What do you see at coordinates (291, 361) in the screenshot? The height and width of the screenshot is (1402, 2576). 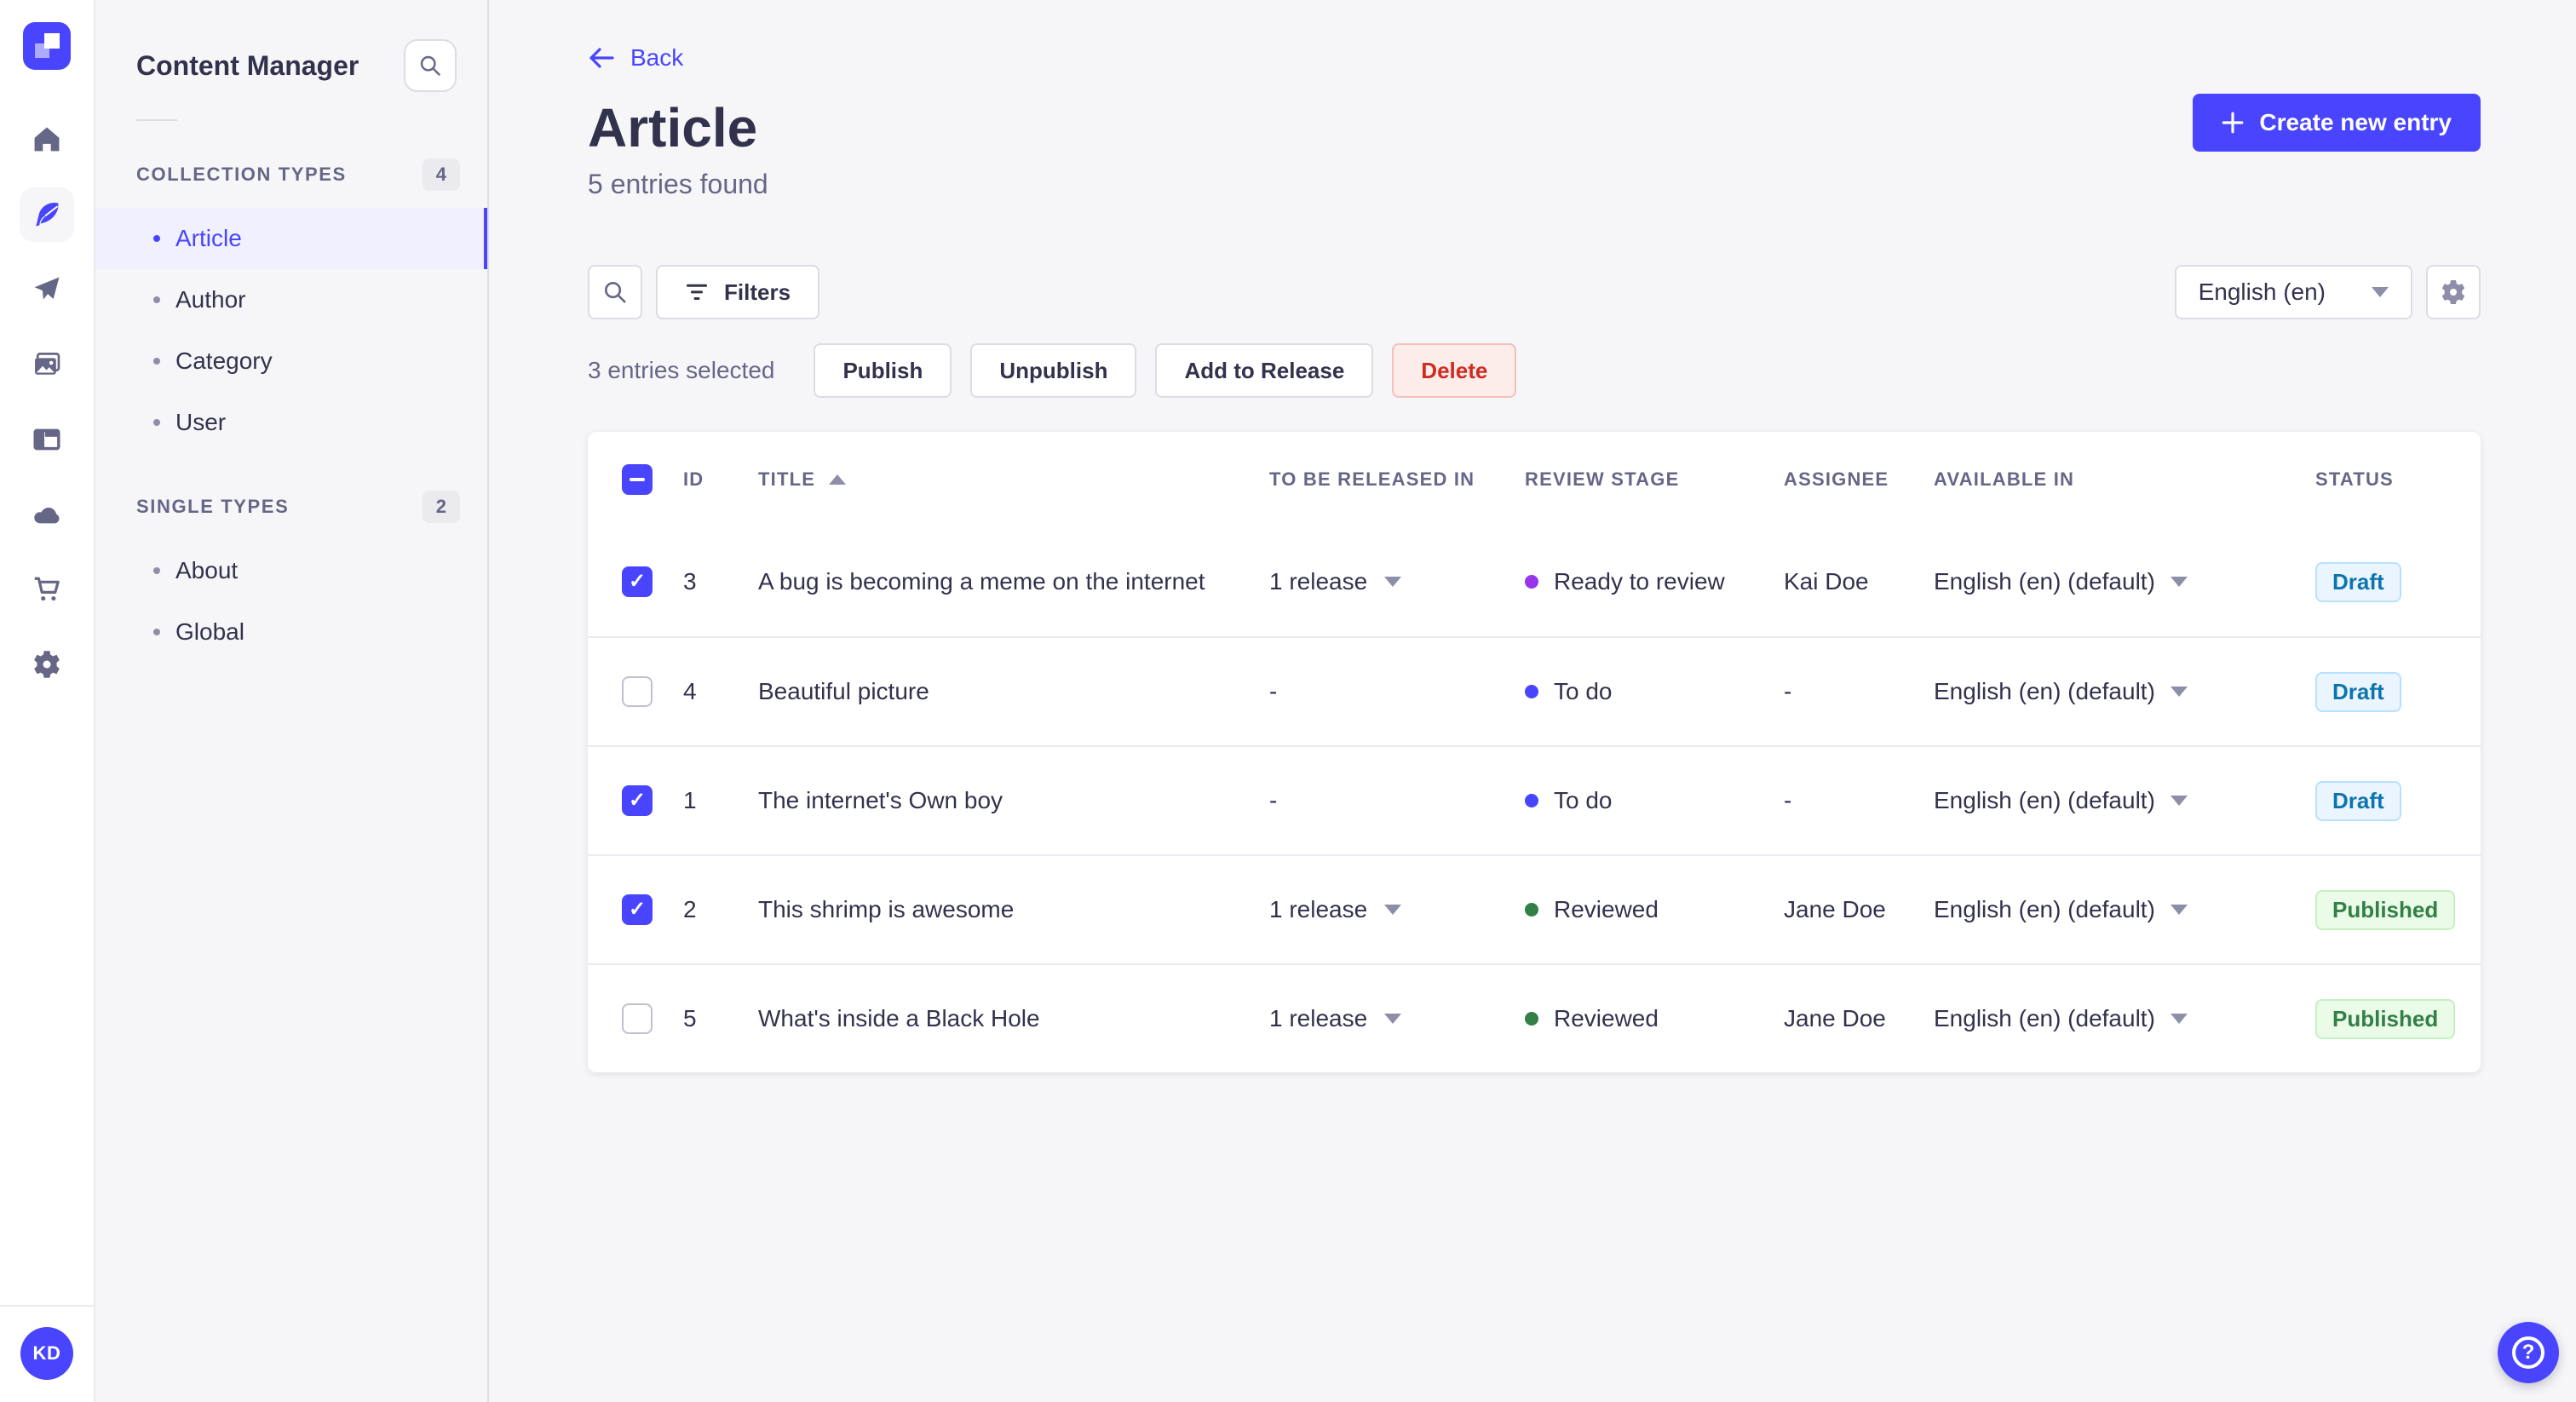 I see `subnav-item-category: Category` at bounding box center [291, 361].